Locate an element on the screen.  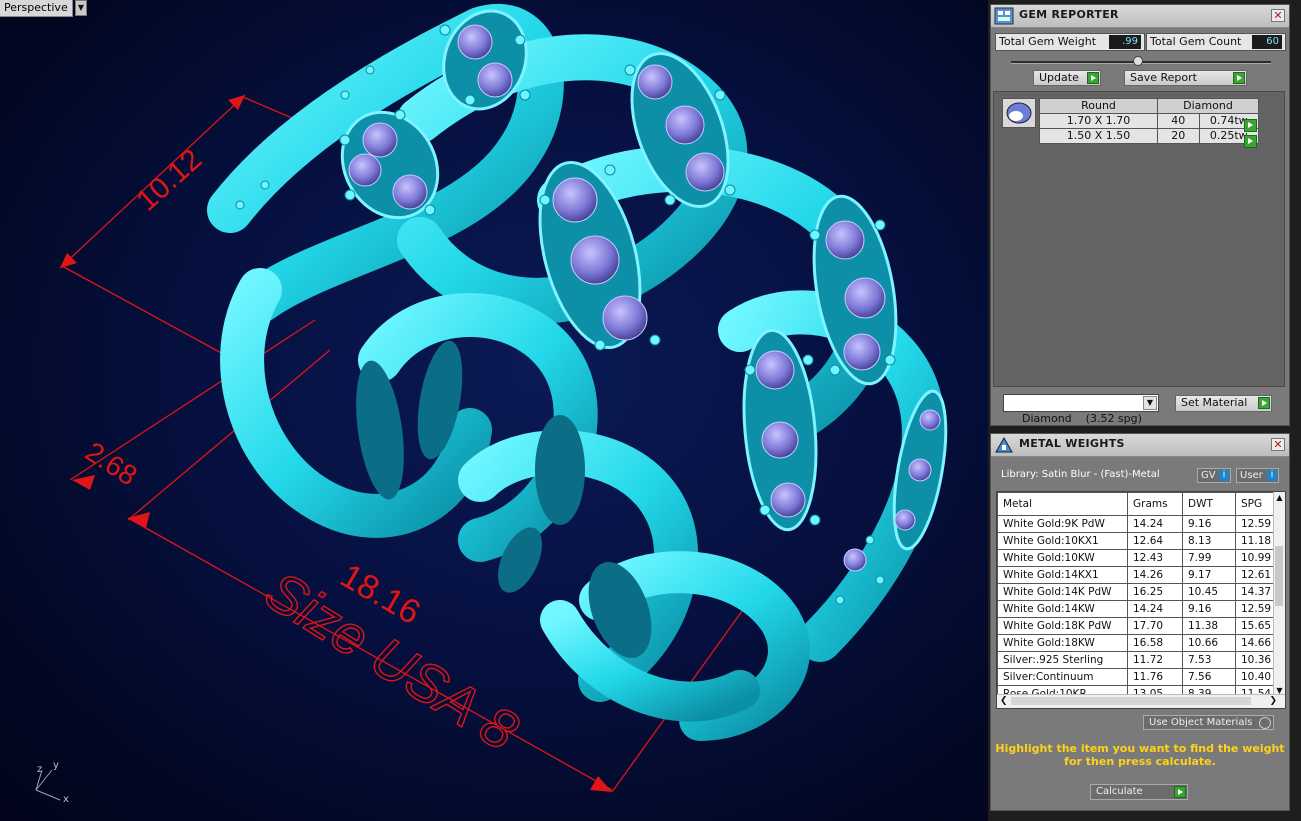
table-row: 1.50 X 1.50 20 0.25tw is located at coordinates (1149, 136).